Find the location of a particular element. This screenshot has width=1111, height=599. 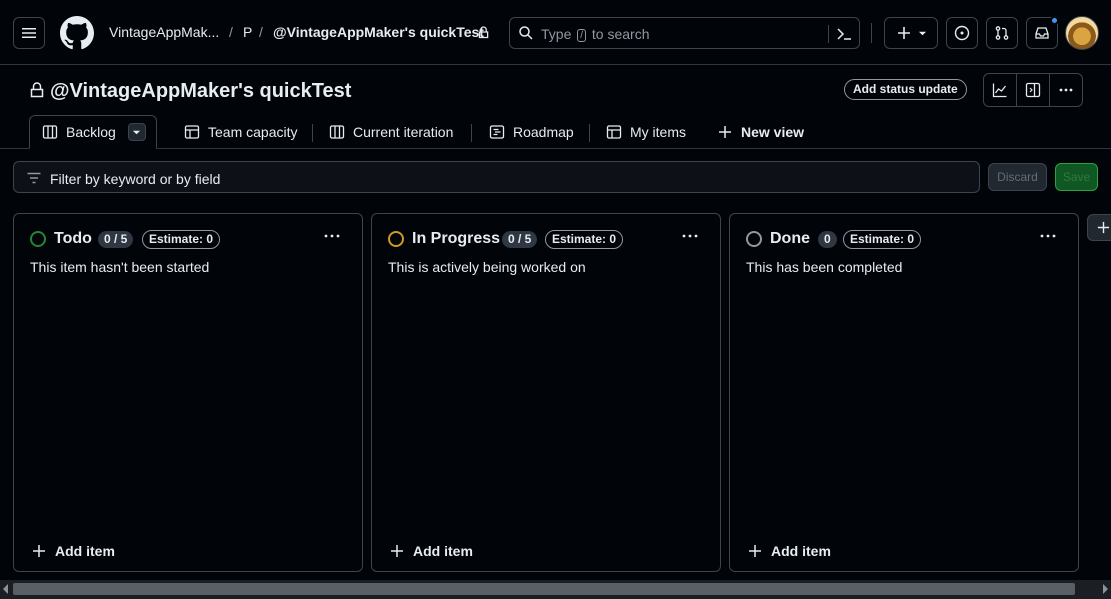

roadmap-icon is located at coordinates (497, 132).